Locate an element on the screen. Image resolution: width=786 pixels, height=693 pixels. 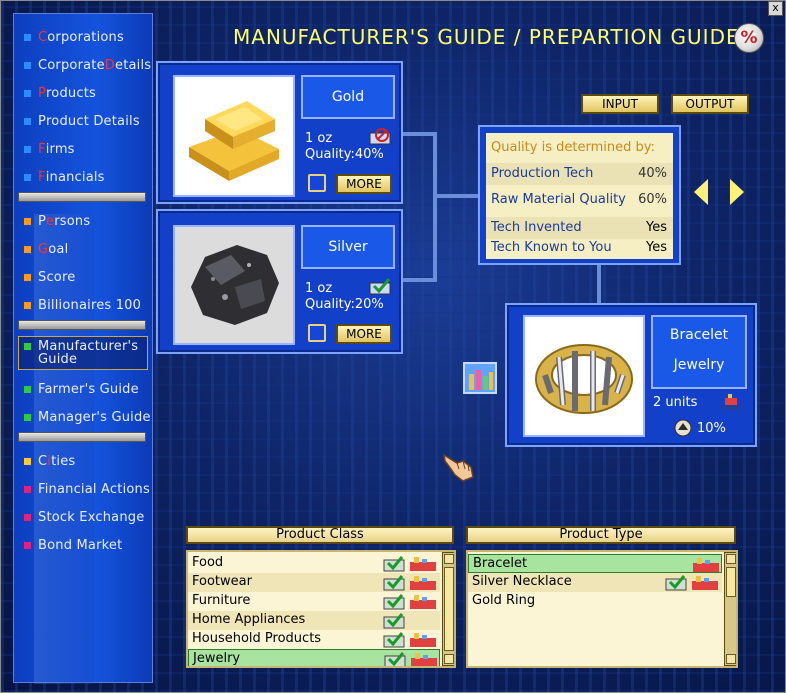
input-quality: Quality:40% is located at coordinates (344, 154).